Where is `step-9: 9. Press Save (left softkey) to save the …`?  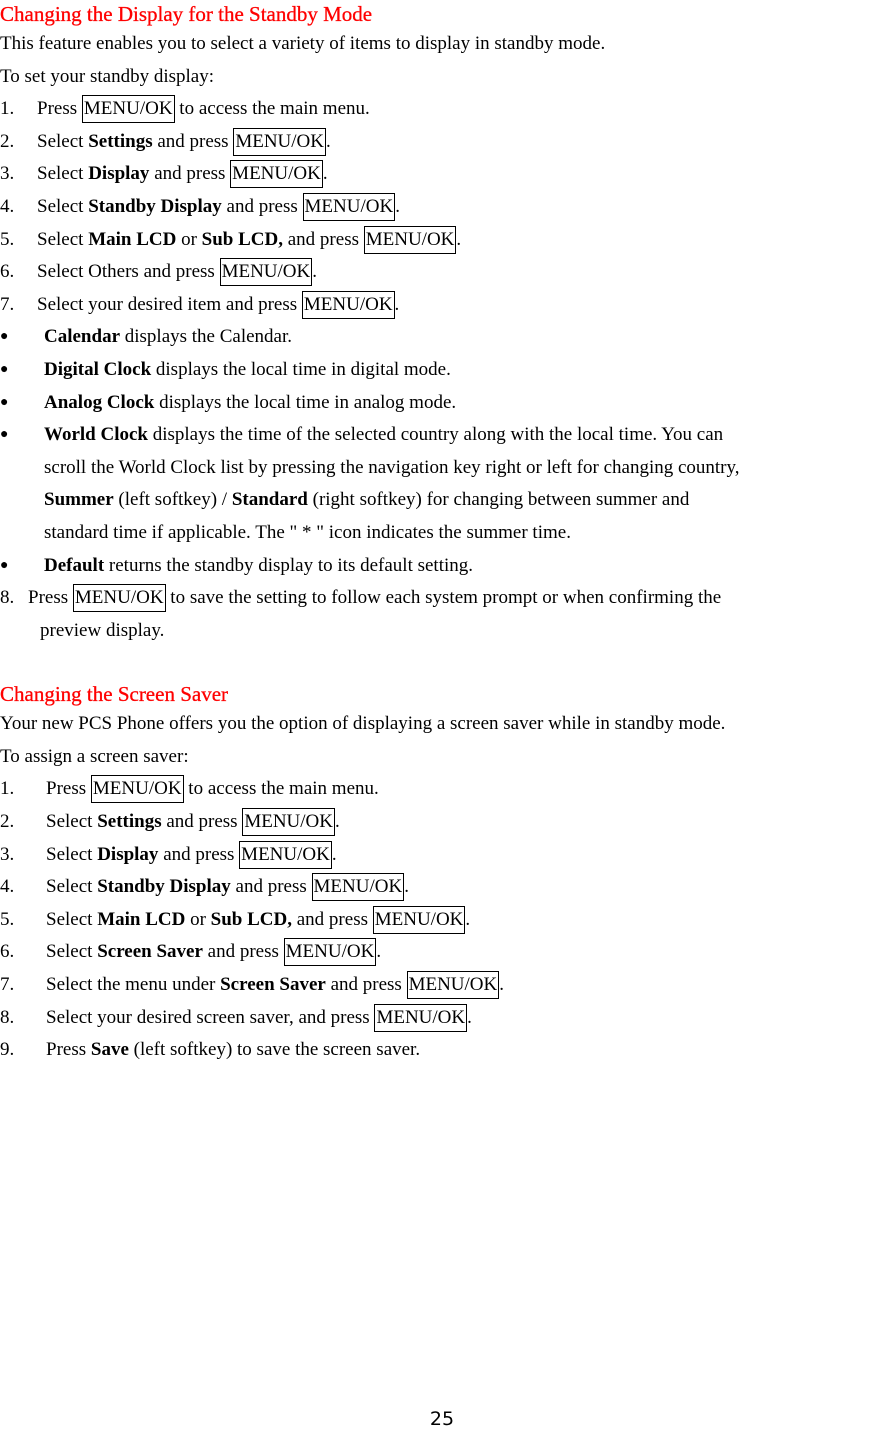
step-9: 9. Press Save (left softkey) to save the … is located at coordinates (210, 1050).